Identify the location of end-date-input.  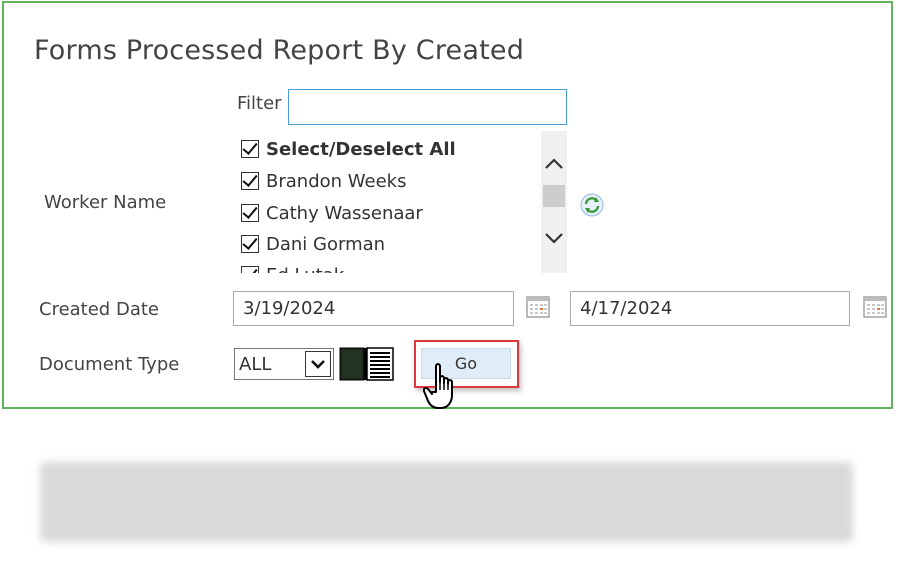
(710, 308).